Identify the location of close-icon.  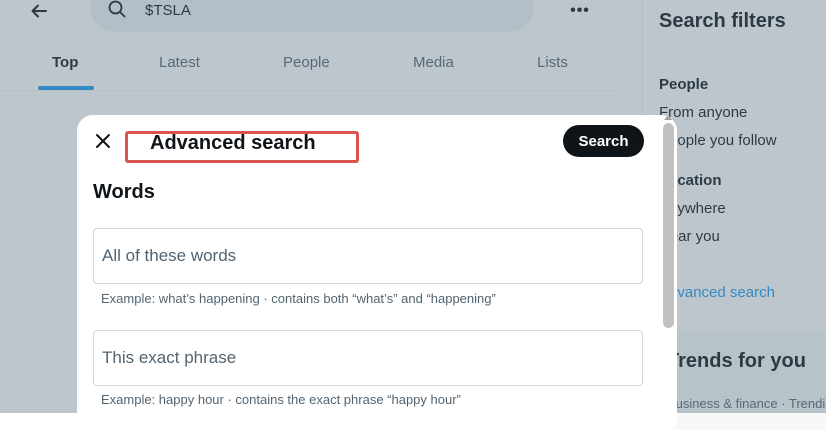
(103, 141).